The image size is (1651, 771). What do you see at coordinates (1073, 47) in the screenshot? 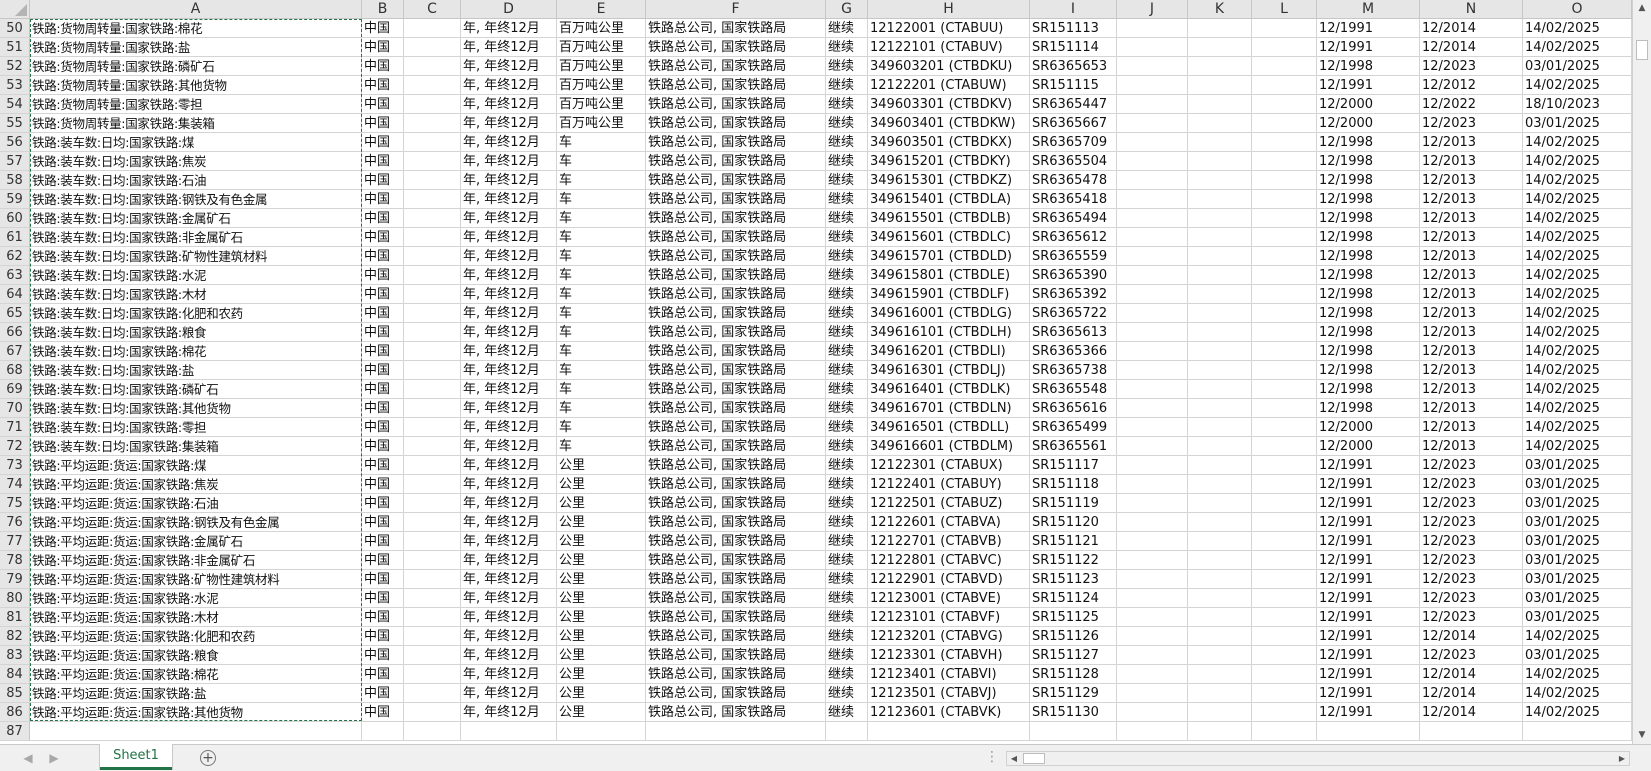
I see `cell-i: SR151114` at bounding box center [1073, 47].